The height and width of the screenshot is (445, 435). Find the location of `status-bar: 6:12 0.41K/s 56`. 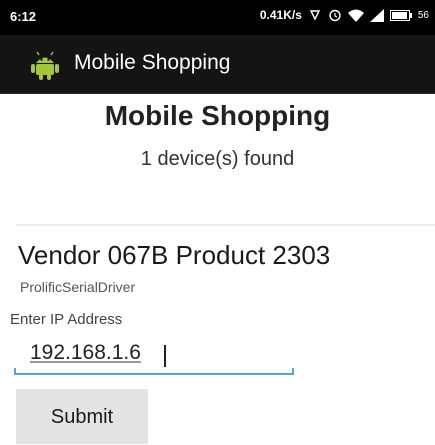

status-bar: 6:12 0.41K/s 56 is located at coordinates (217, 17).